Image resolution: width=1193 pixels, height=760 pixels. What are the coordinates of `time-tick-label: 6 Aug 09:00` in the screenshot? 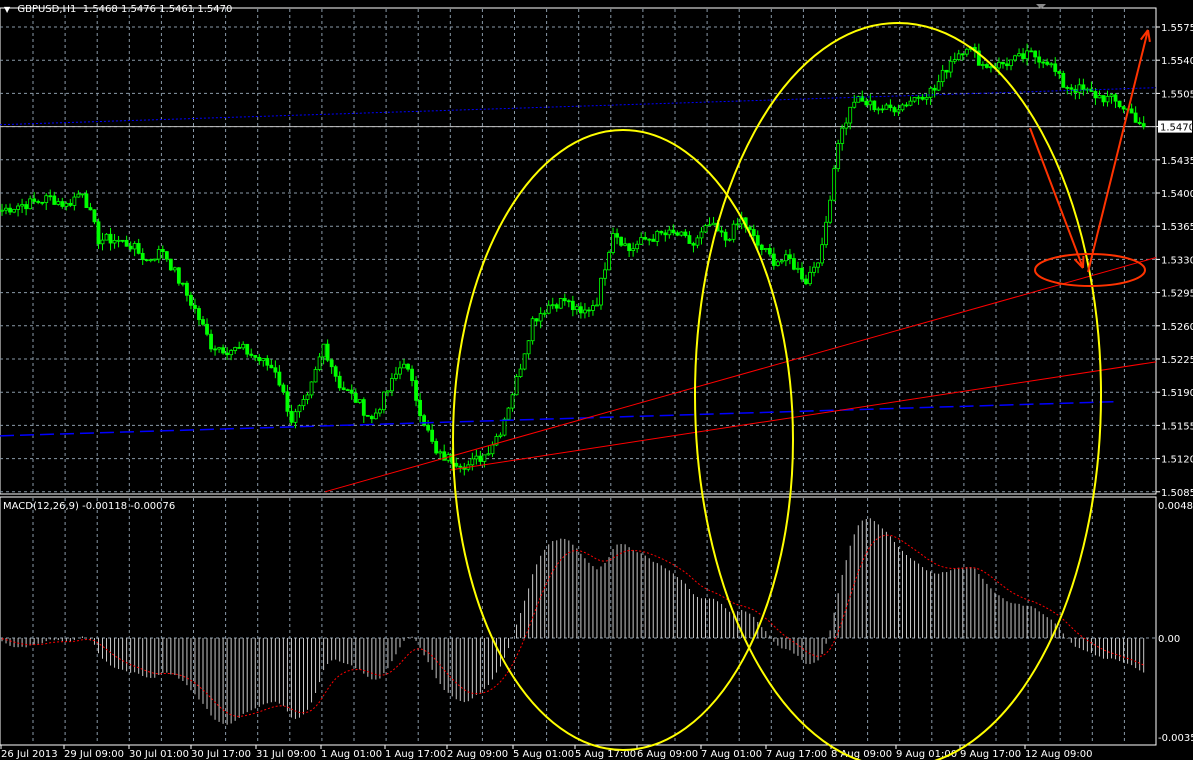 It's located at (667, 754).